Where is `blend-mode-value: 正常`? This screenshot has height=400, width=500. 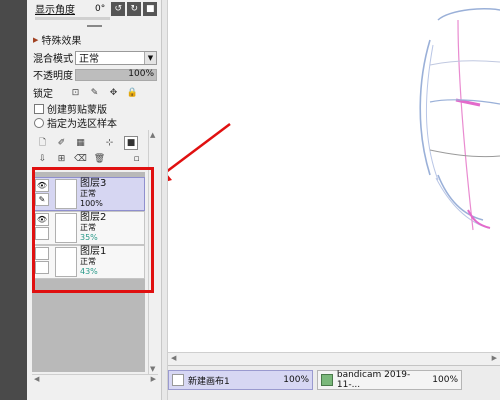 blend-mode-value: 正常 is located at coordinates (89, 59).